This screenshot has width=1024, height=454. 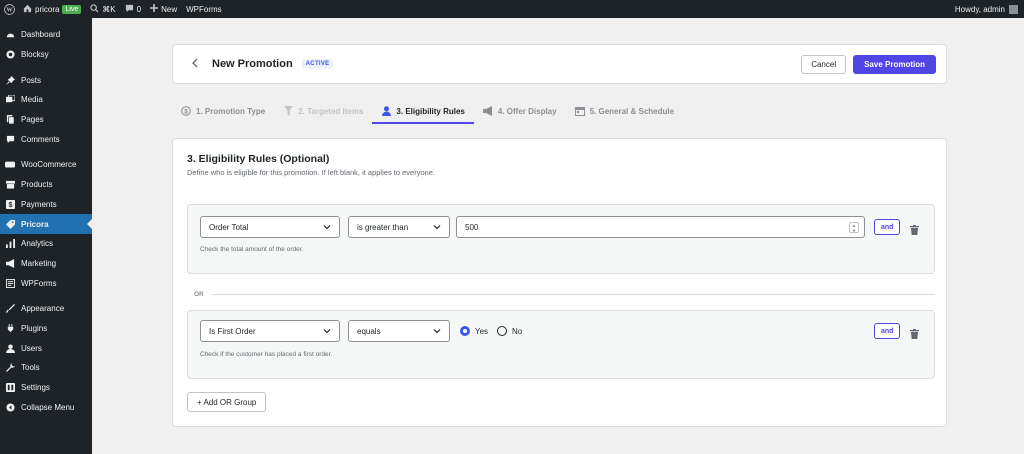 I want to click on avatar, so click(x=1013, y=9).